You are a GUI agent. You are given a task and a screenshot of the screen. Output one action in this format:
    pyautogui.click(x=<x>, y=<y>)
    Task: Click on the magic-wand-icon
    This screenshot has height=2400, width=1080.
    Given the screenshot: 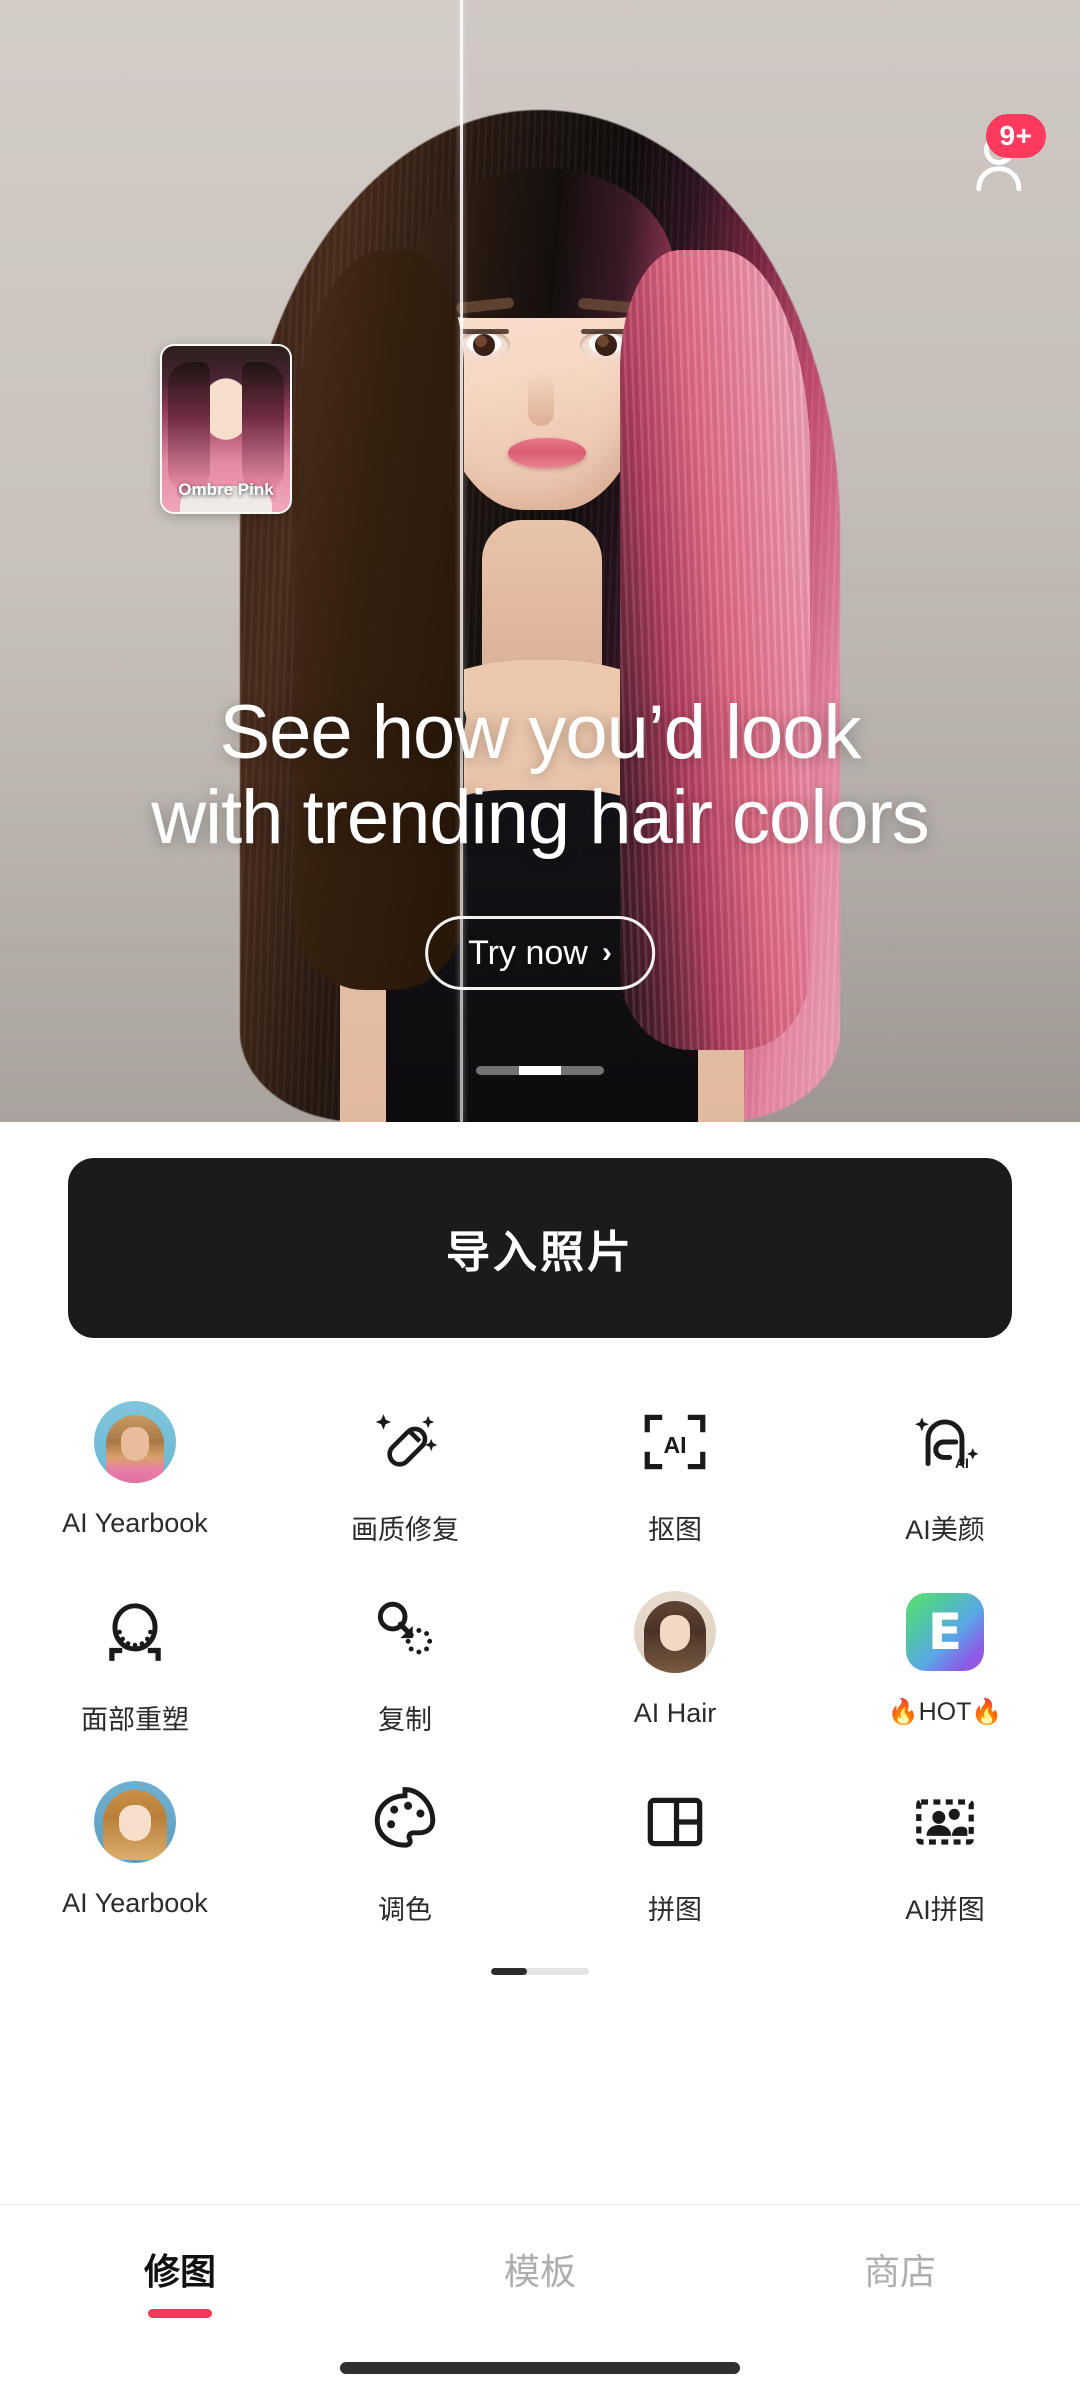 What is the action you would take?
    pyautogui.click(x=406, y=1440)
    